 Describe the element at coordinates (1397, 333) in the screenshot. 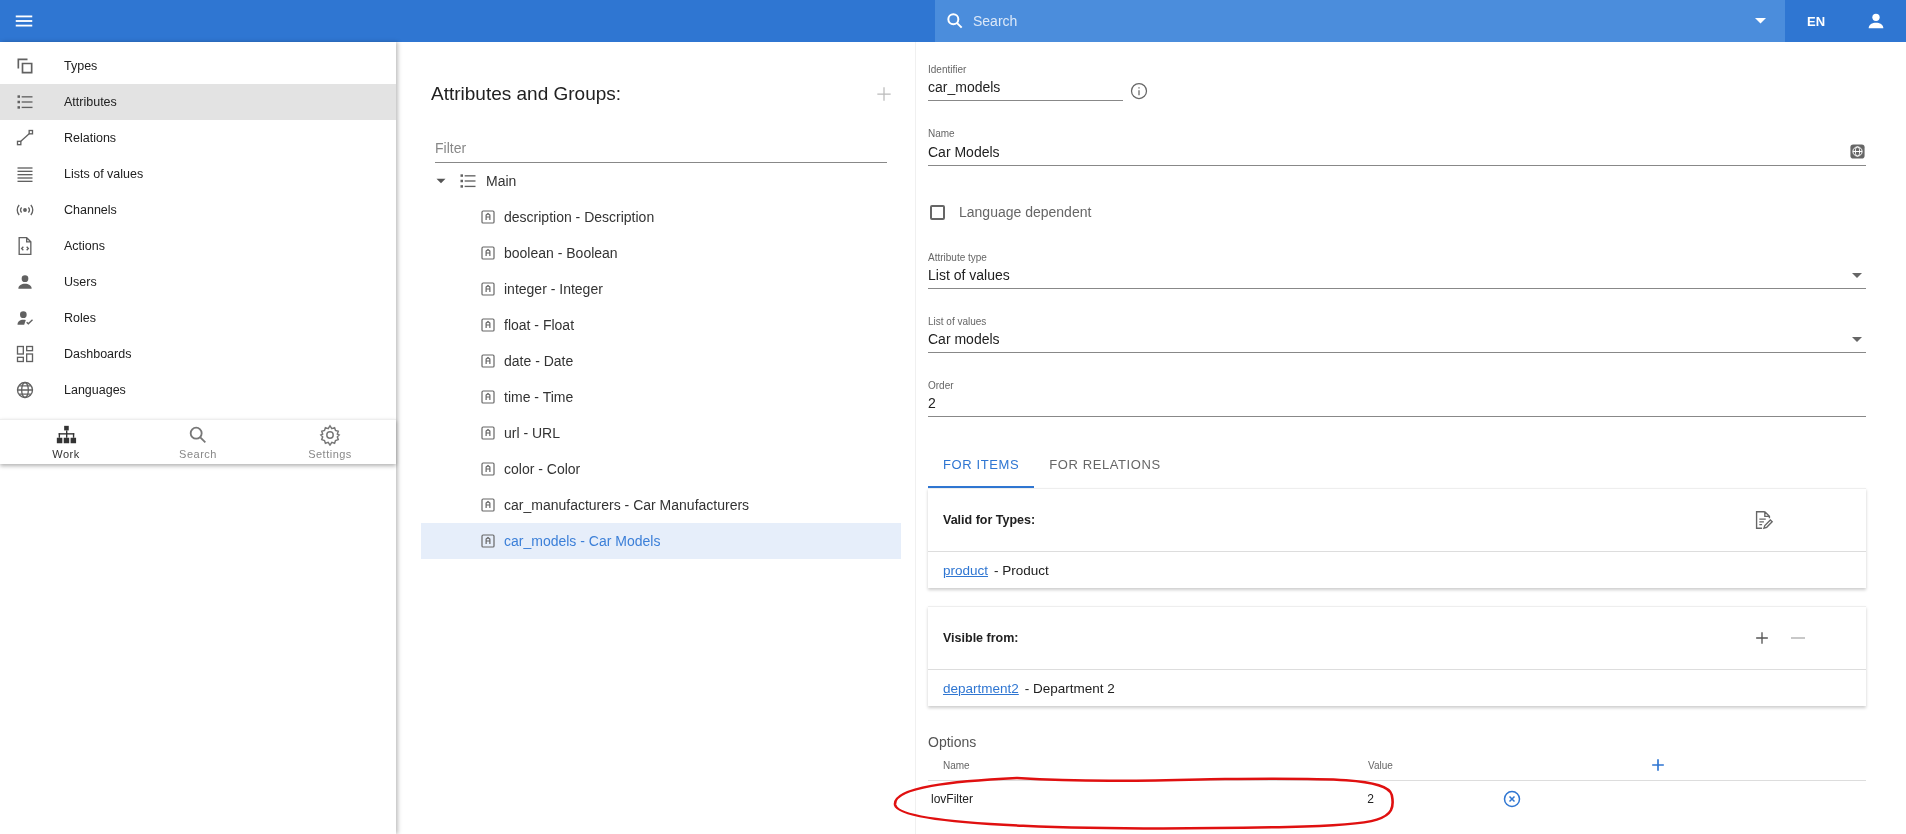

I see `select-field: List of values Car models` at that location.